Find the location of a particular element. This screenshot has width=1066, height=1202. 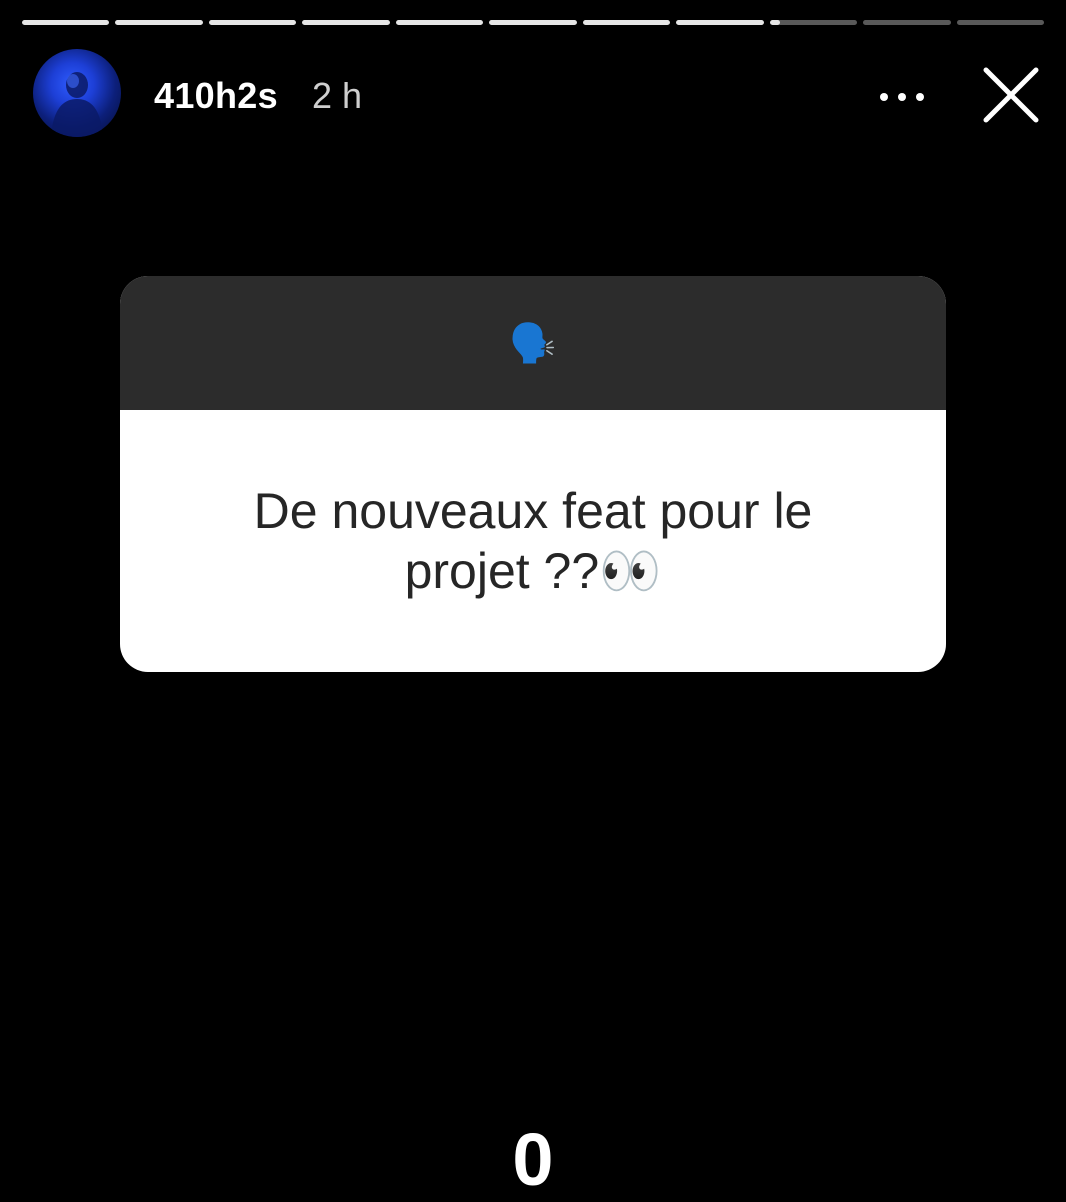

more-horizontal-icon is located at coordinates (902, 97).